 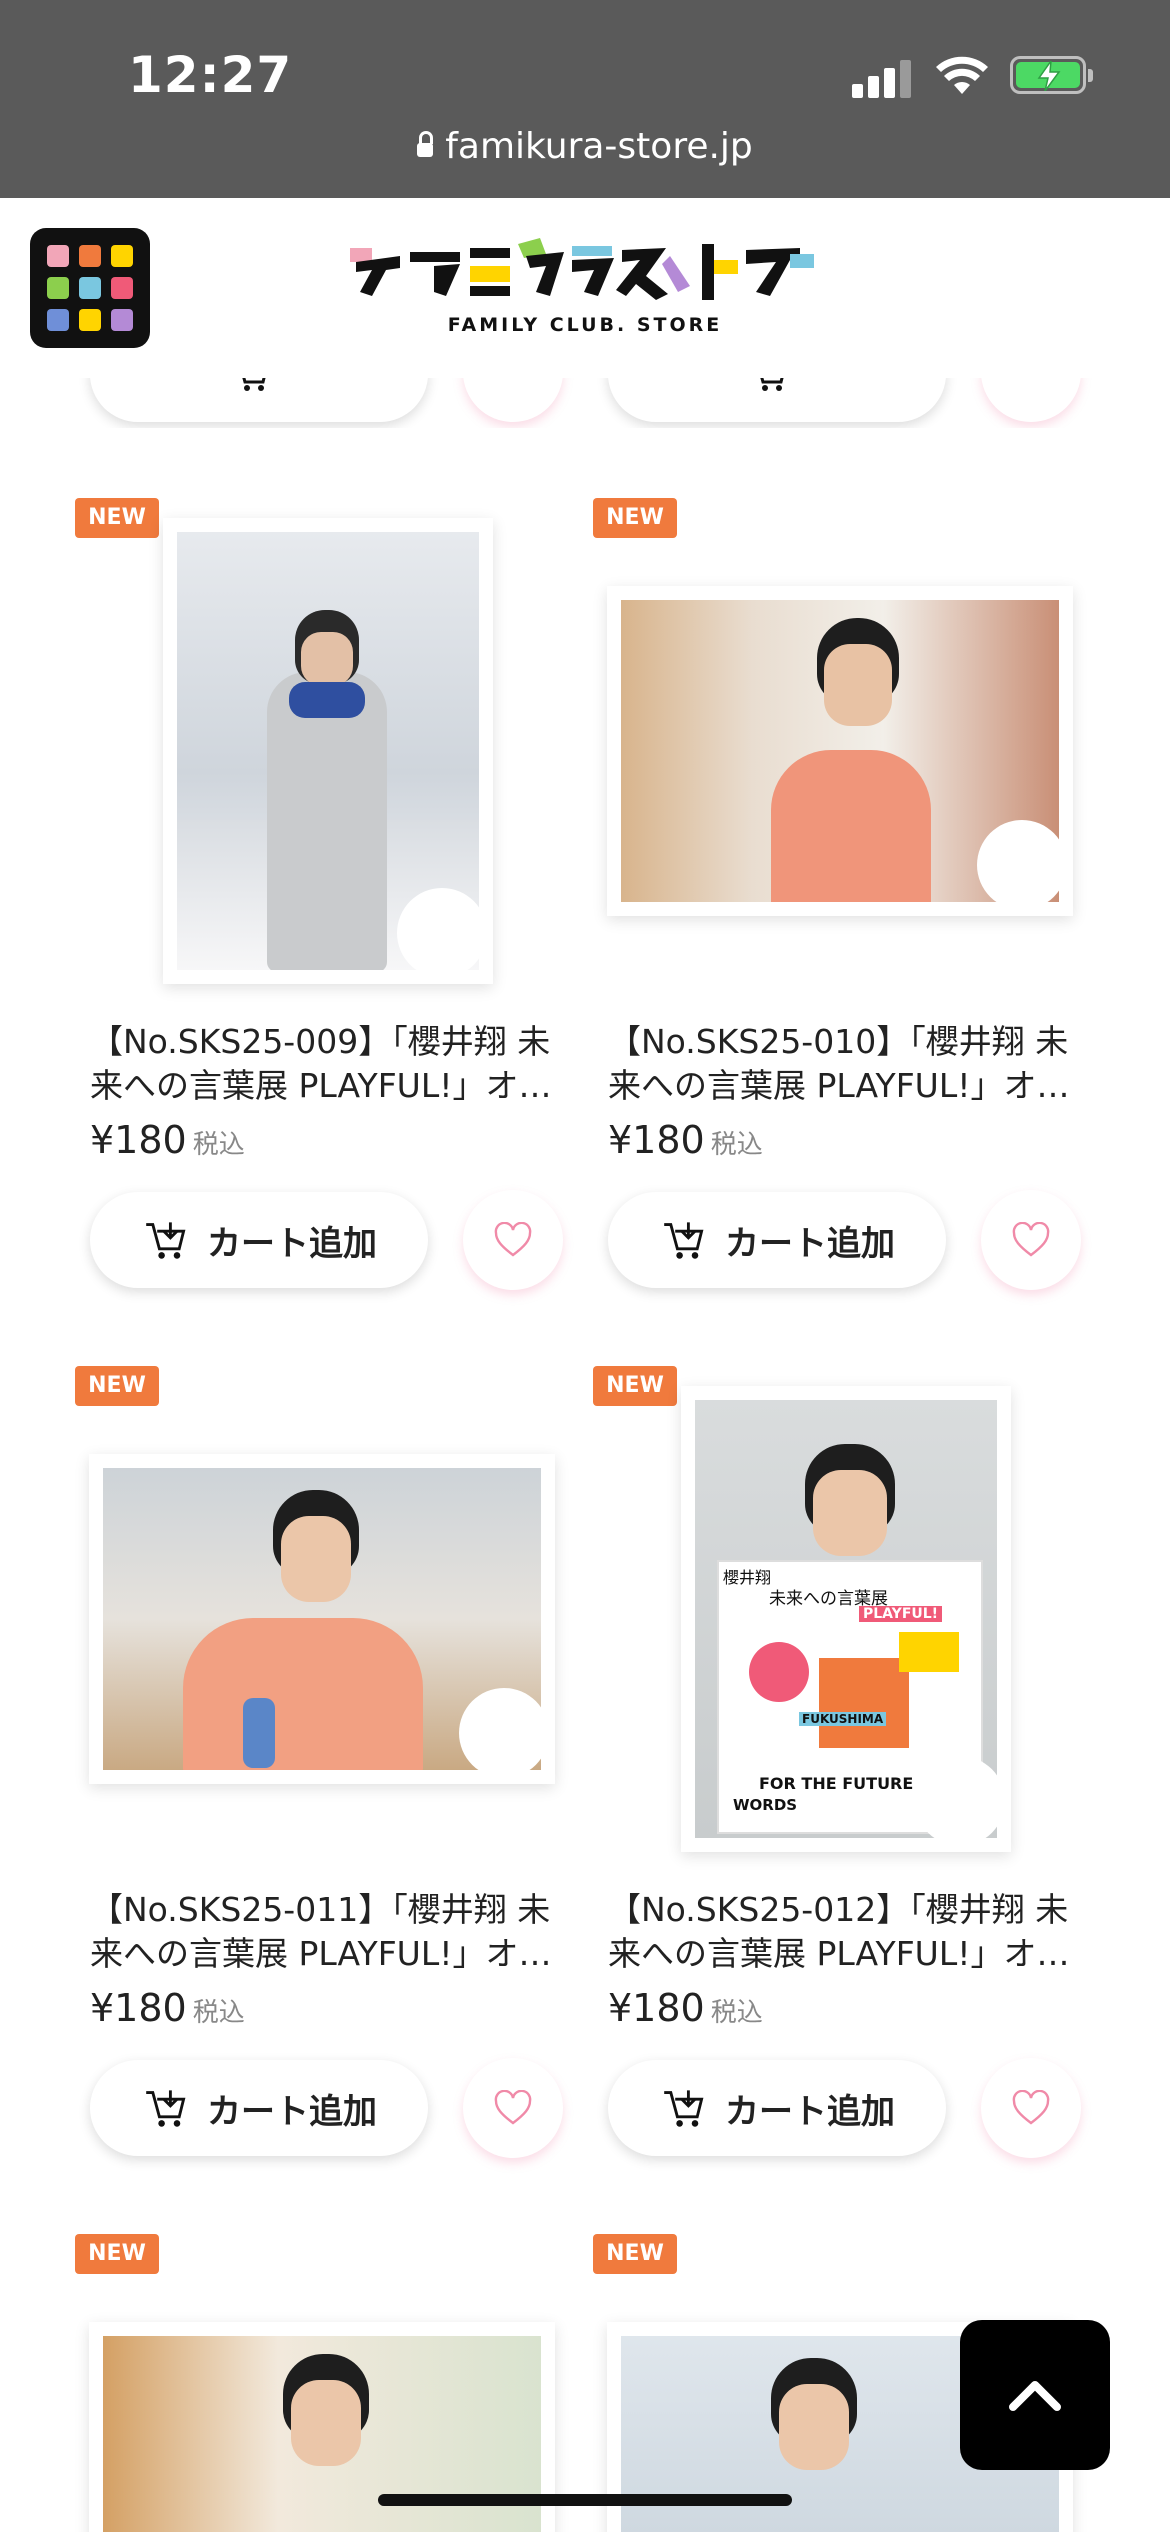 I want to click on poster-future: FOR THE FUTURE, so click(x=836, y=1783).